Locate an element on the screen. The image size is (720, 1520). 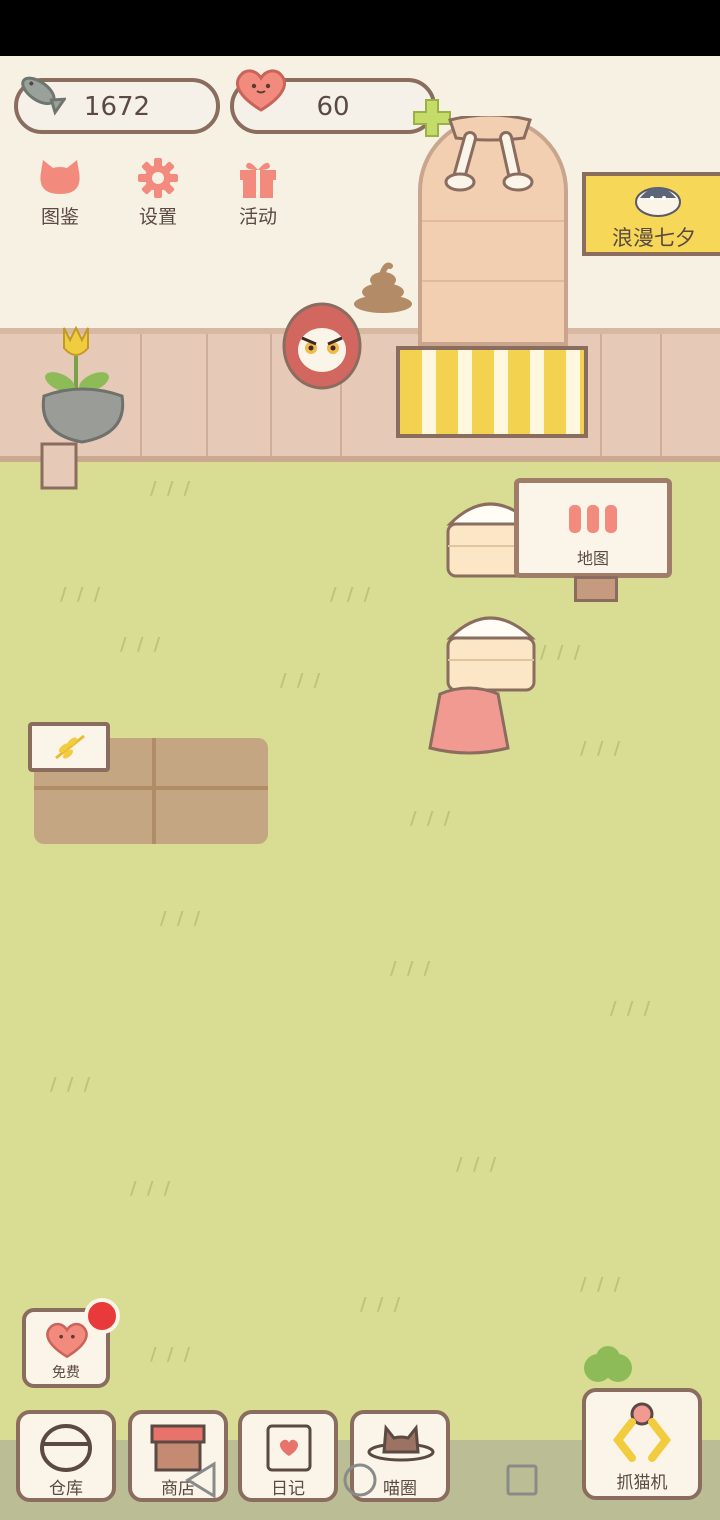
wheat-sign is located at coordinates (69, 747).